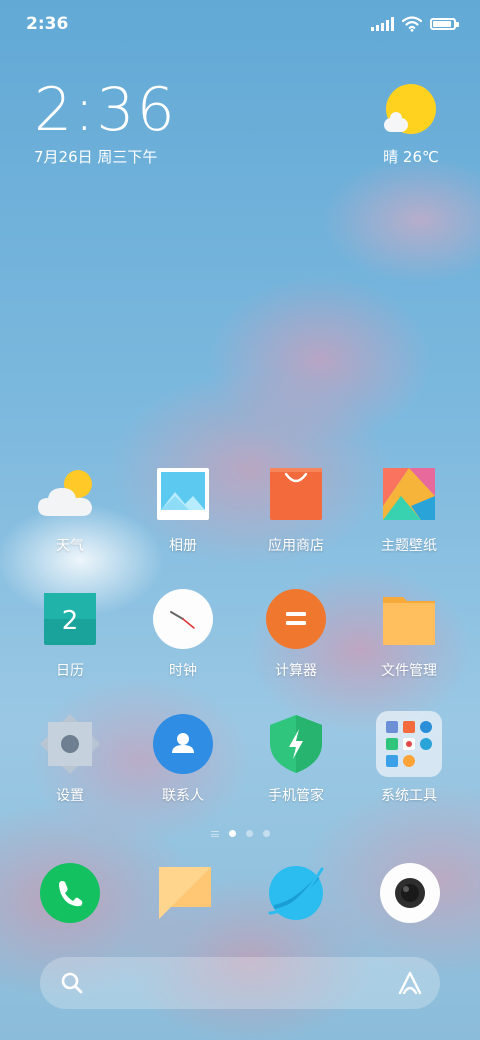 The width and height of the screenshot is (480, 1040). What do you see at coordinates (183, 619) in the screenshot?
I see `clock-icon` at bounding box center [183, 619].